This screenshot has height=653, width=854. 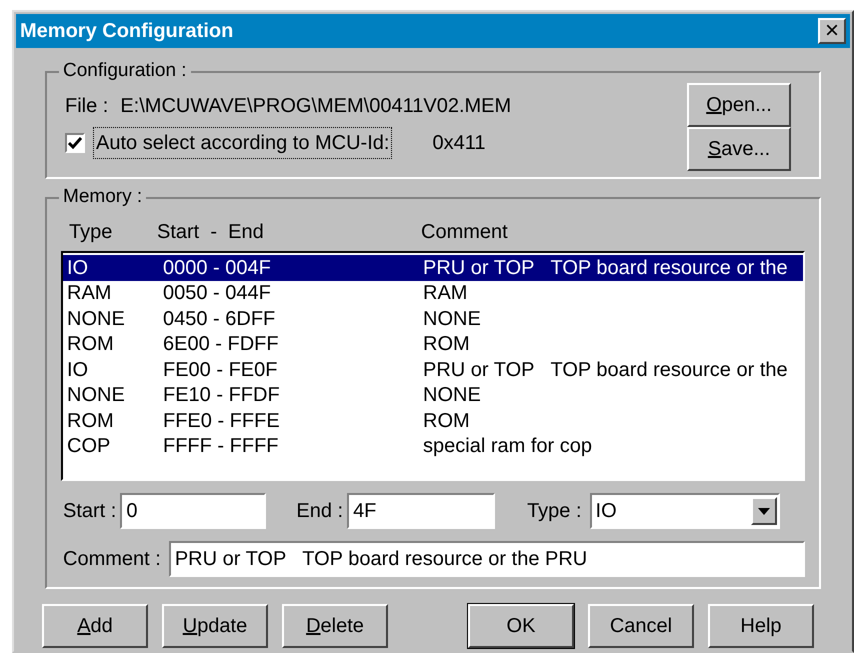 What do you see at coordinates (219, 319) in the screenshot?
I see `range-cell-text: 0450 - 6DFF` at bounding box center [219, 319].